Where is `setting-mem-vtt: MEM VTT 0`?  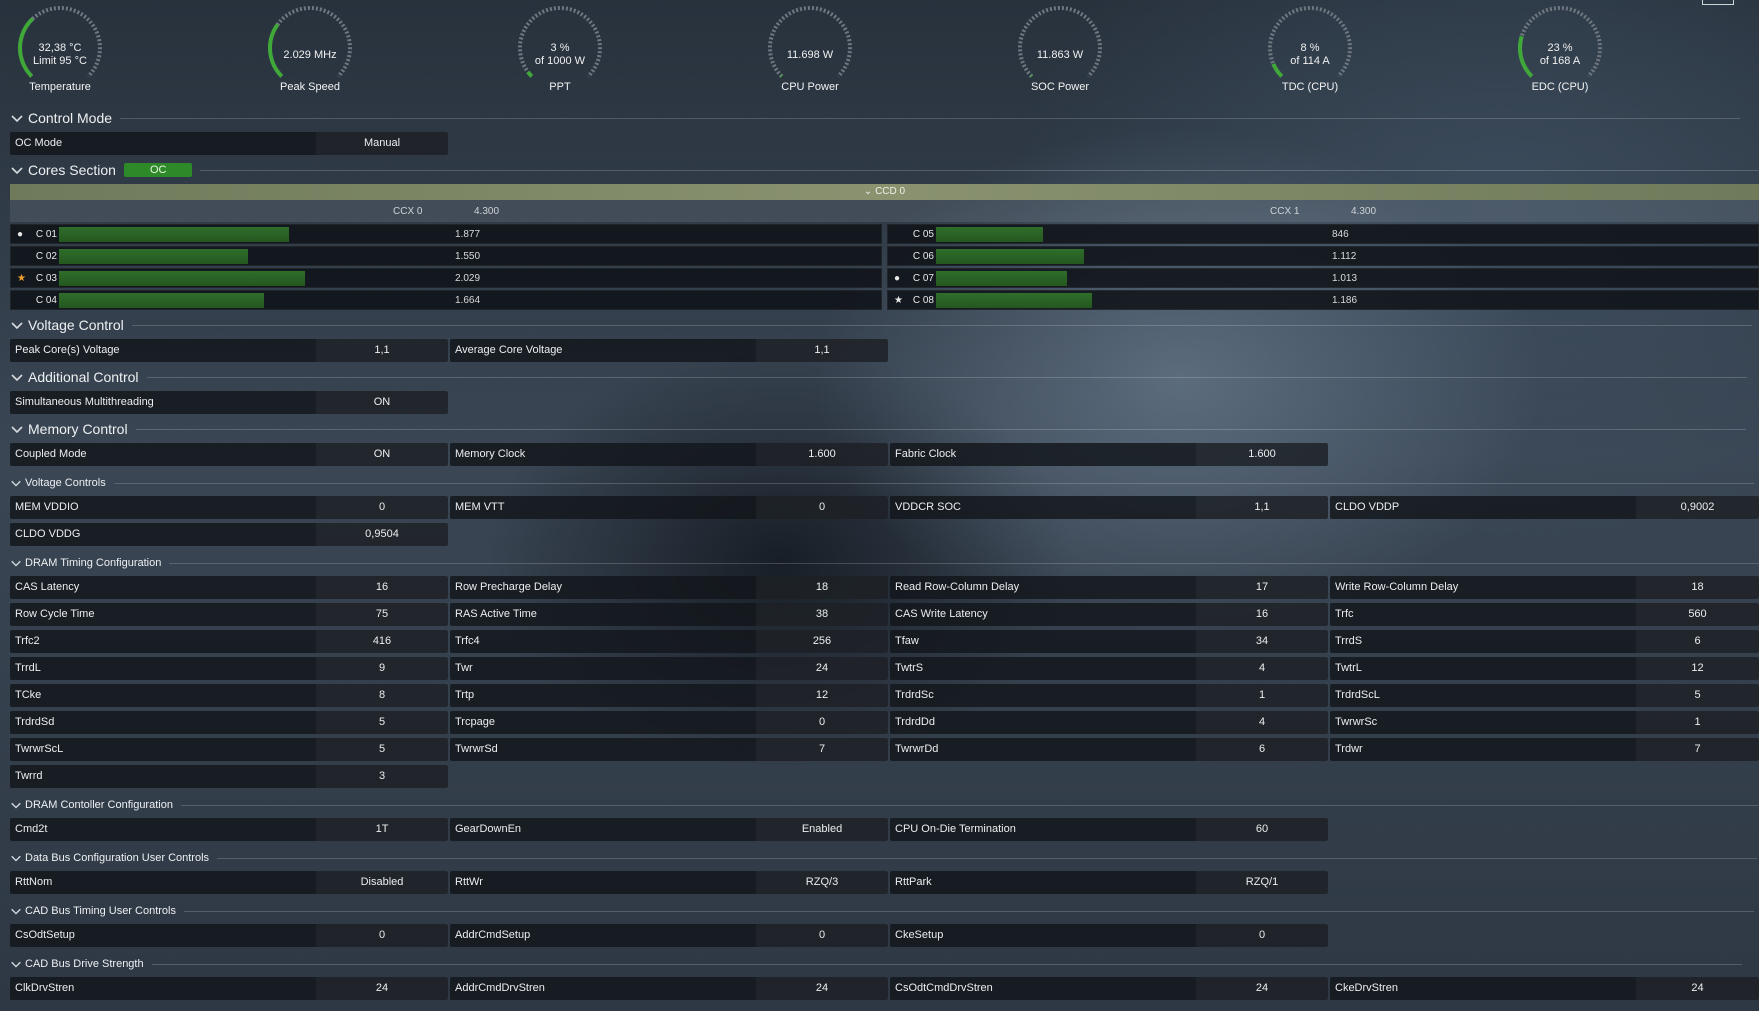
setting-mem-vtt: MEM VTT 0 is located at coordinates (669, 507).